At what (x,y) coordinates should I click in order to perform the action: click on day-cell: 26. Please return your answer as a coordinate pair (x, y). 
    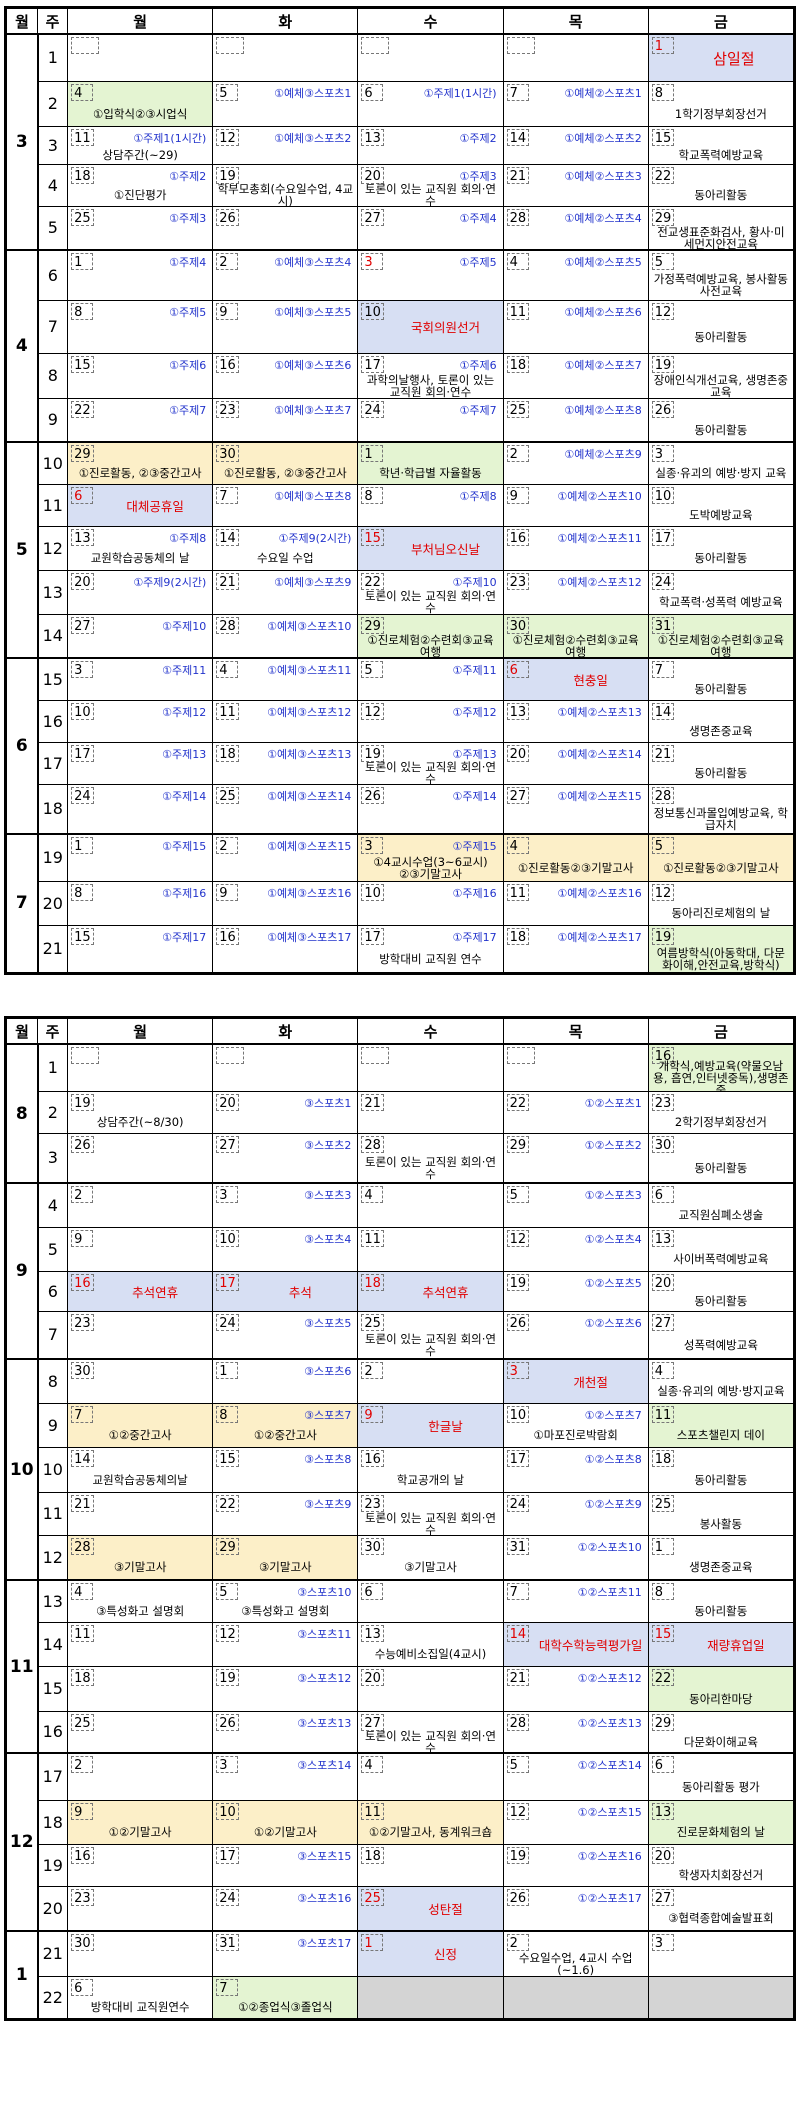
    Looking at the image, I should click on (285, 228).